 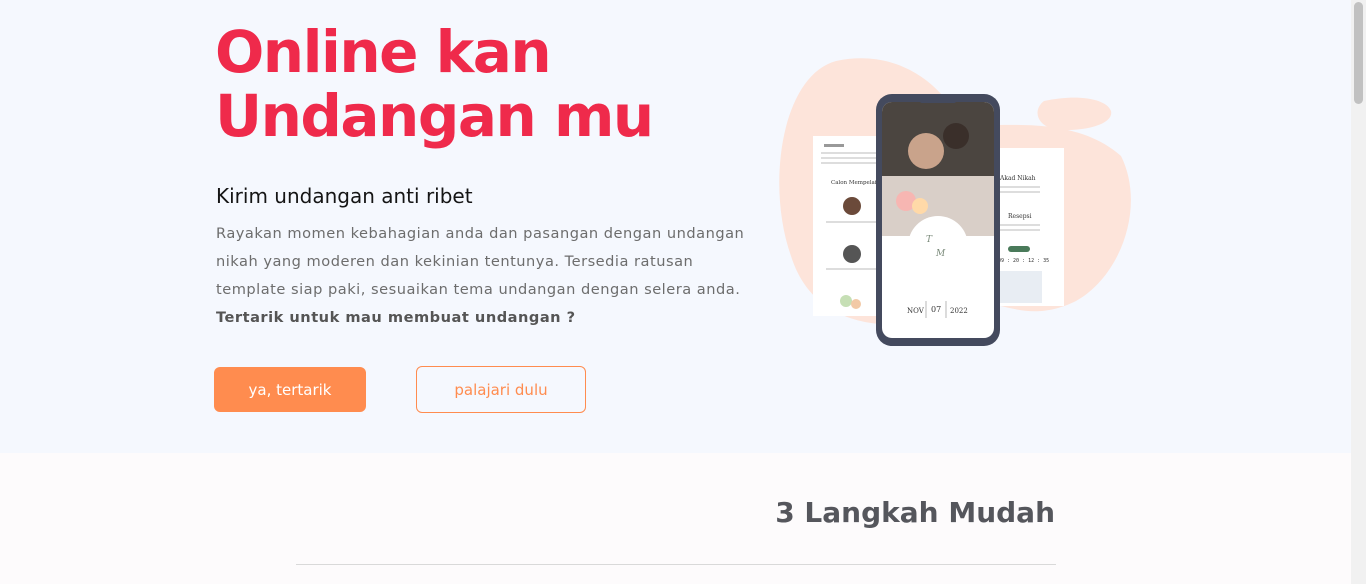 I want to click on hero-title-line1: Online kan, so click(x=383, y=52).